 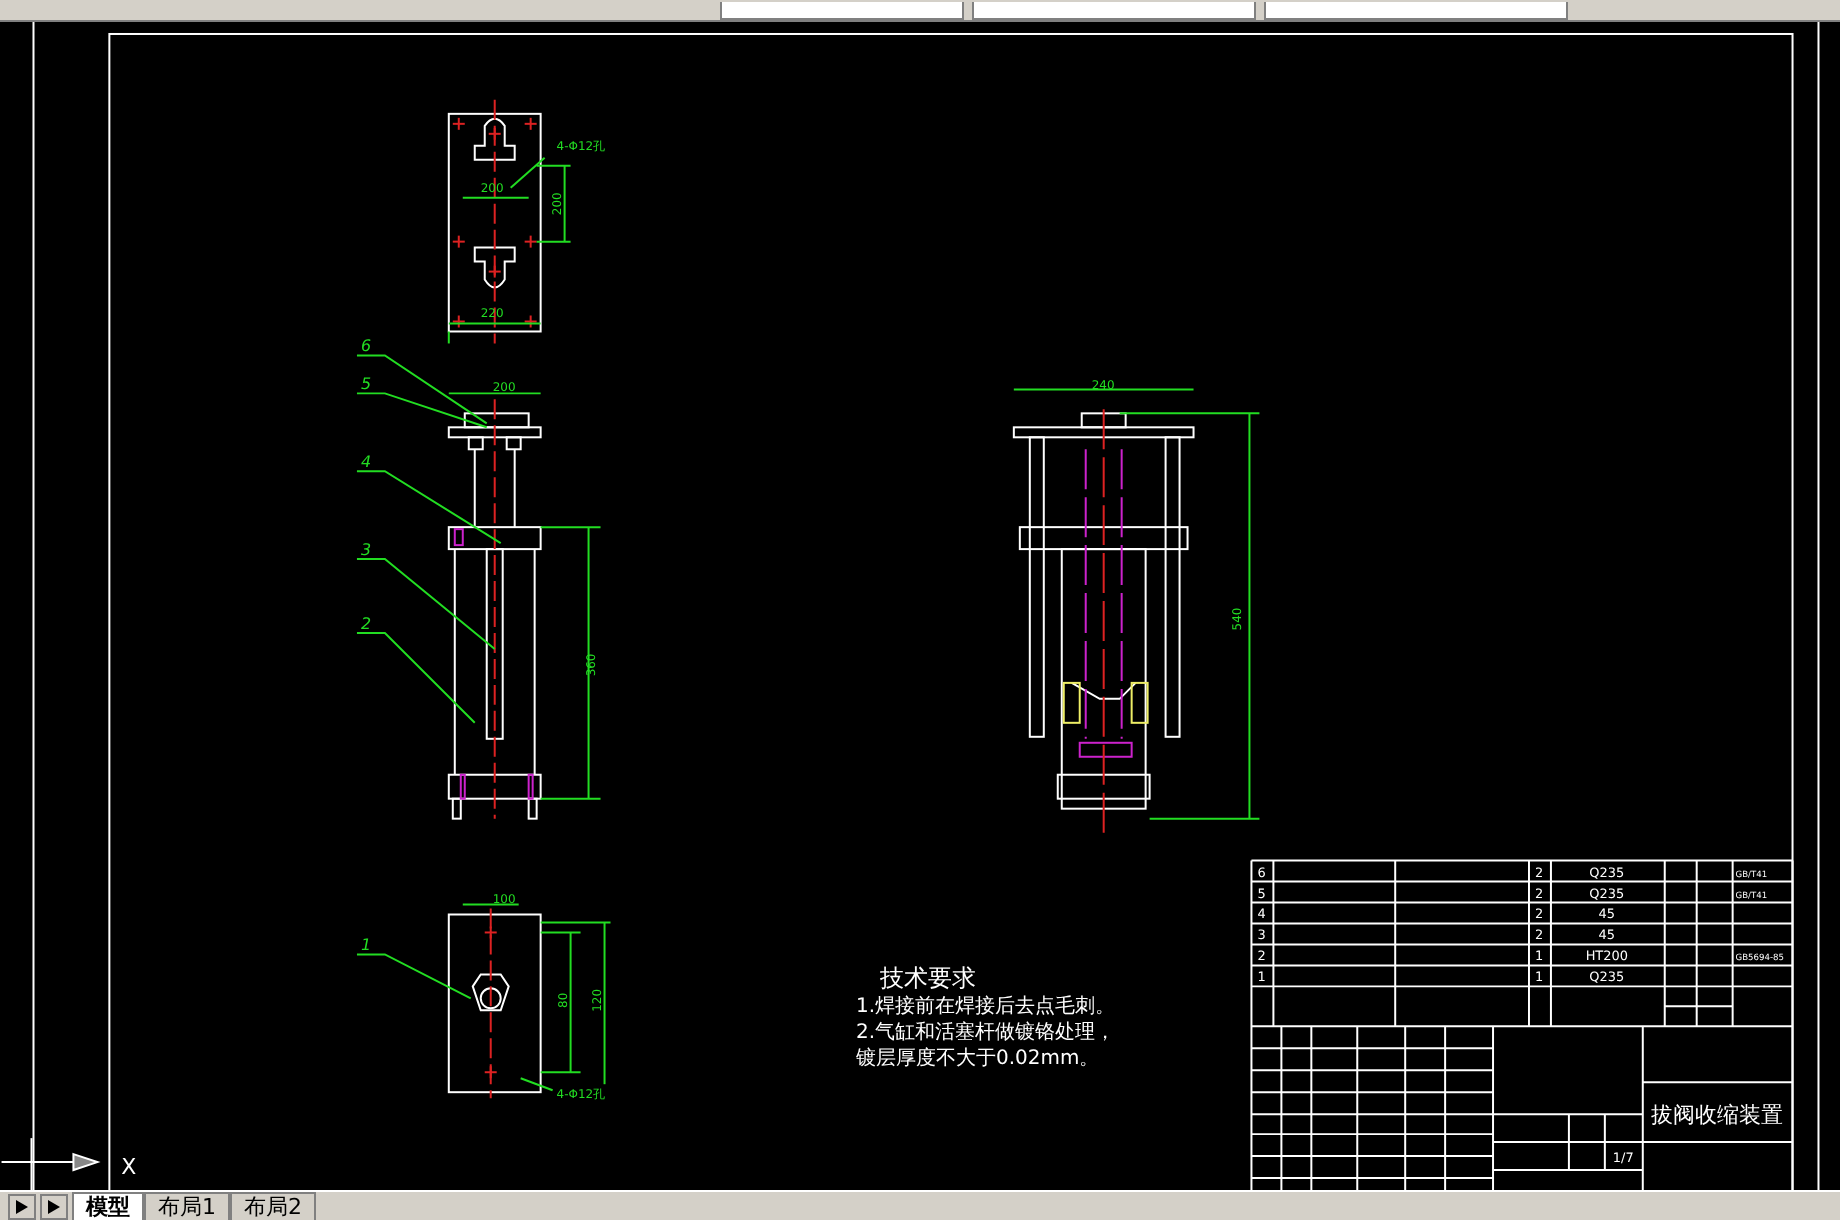 I want to click on requirement-line: 镀层厚度不大于0.02mm。, so click(x=978, y=1059).